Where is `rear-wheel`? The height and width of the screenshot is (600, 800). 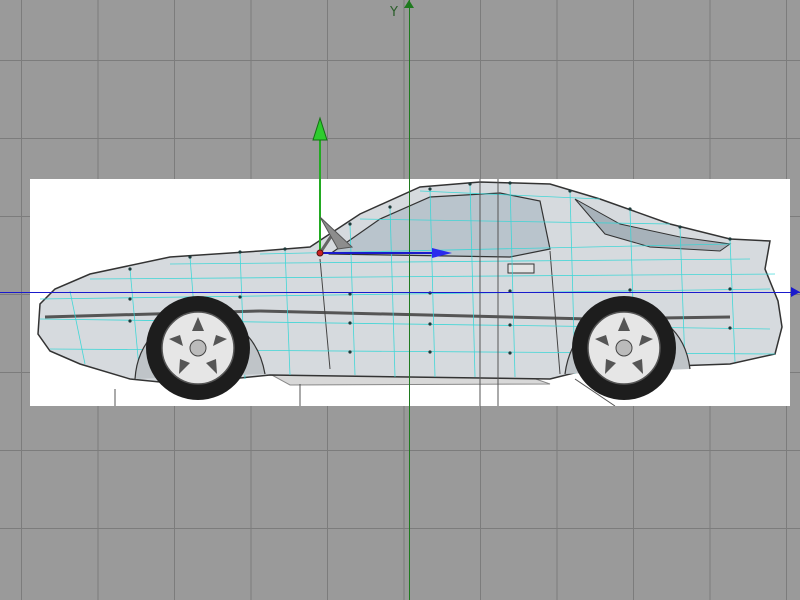 rear-wheel is located at coordinates (624, 348).